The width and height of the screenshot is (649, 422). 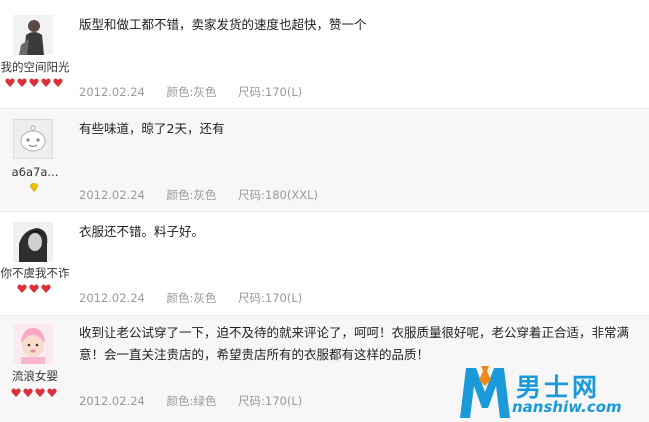 I want to click on size-value: 180(XXL), so click(x=291, y=195).